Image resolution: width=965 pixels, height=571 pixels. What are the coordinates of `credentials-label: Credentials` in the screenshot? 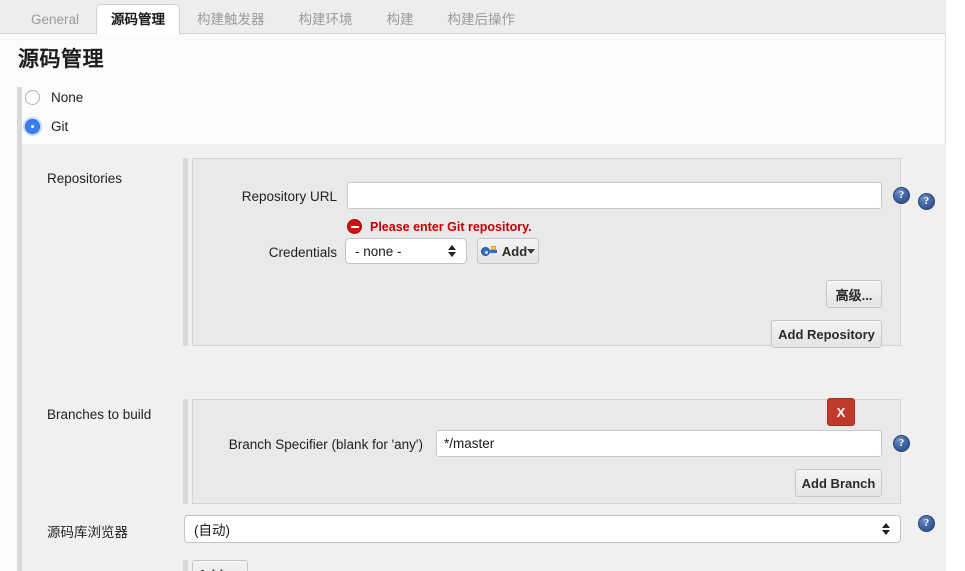 It's located at (302, 252).